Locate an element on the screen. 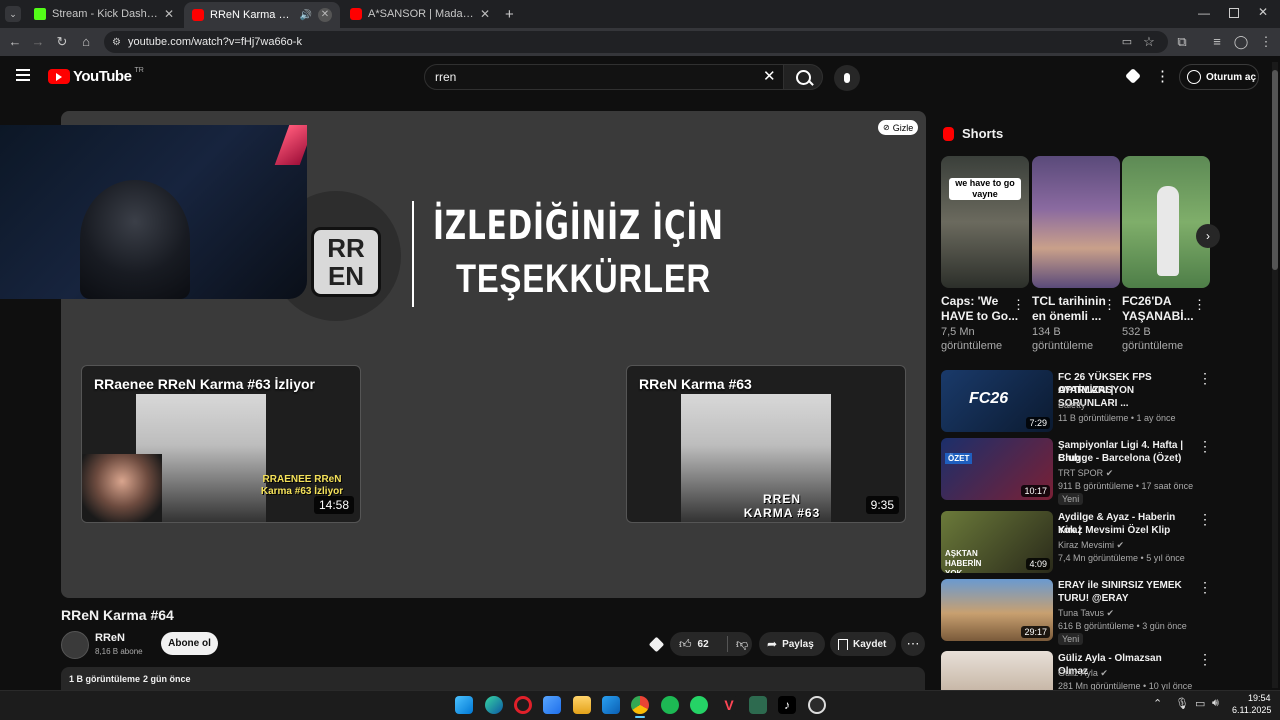 The image size is (1280, 720). rec-1-menu-icon: ⋮ is located at coordinates (1205, 378).